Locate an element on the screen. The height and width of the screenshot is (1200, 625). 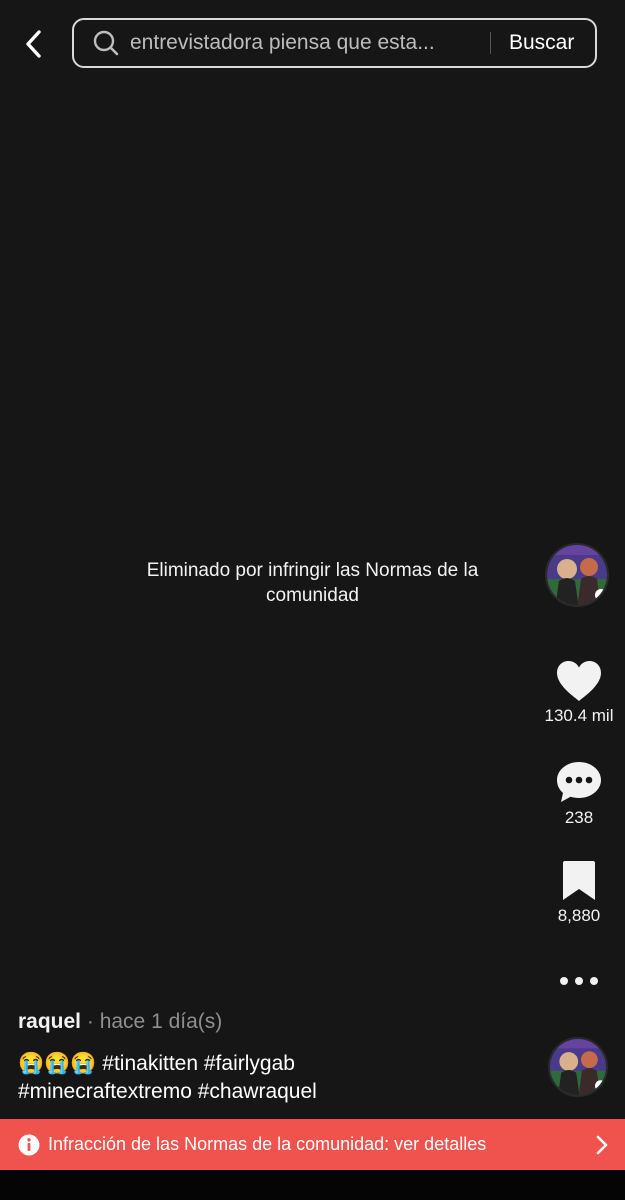
author-username: raquel is located at coordinates (49, 1021).